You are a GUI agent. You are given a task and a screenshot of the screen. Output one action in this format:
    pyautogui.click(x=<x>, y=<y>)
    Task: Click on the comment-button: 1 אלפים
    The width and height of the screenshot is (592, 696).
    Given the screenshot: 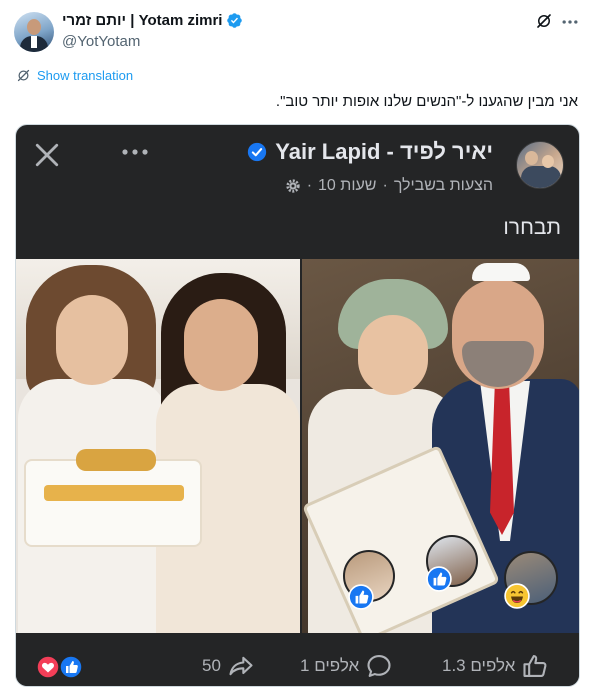 What is the action you would take?
    pyautogui.click(x=346, y=666)
    